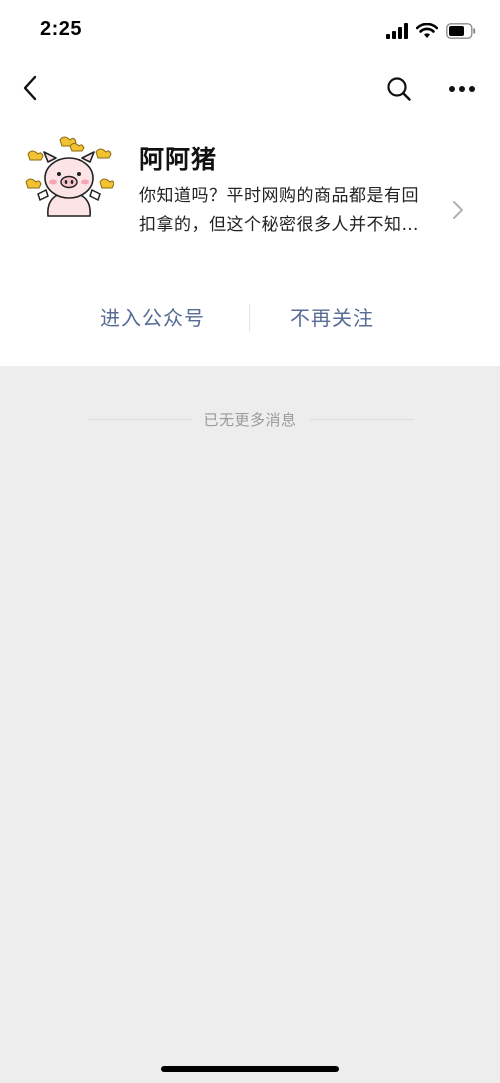  Describe the element at coordinates (250, 29) in the screenshot. I see `status-bar: 2:25` at that location.